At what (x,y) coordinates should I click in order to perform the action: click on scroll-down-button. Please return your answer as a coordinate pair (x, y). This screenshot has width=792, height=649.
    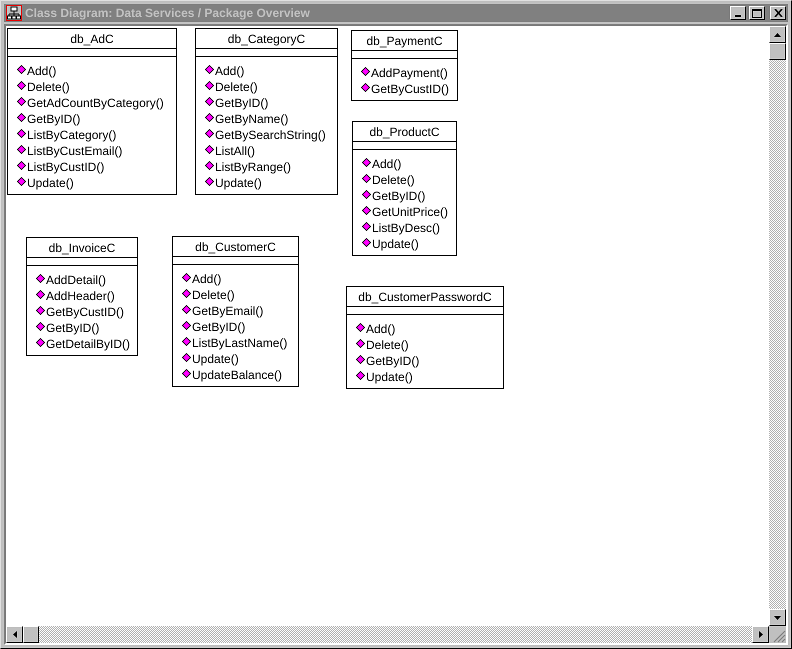
    Looking at the image, I should click on (777, 617).